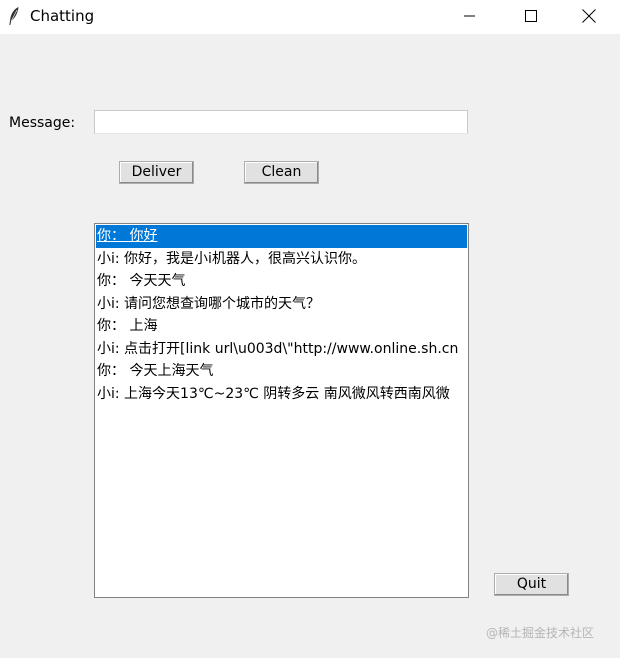 This screenshot has height=658, width=620. What do you see at coordinates (281, 371) in the screenshot?
I see `chat-line: 你： 今天上海天气` at bounding box center [281, 371].